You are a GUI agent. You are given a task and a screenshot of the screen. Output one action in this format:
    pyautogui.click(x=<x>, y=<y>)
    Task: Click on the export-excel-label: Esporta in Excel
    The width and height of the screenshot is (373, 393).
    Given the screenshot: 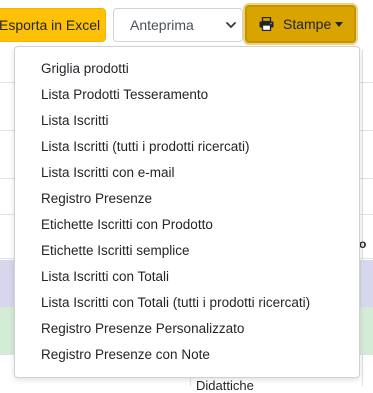 What is the action you would take?
    pyautogui.click(x=50, y=25)
    